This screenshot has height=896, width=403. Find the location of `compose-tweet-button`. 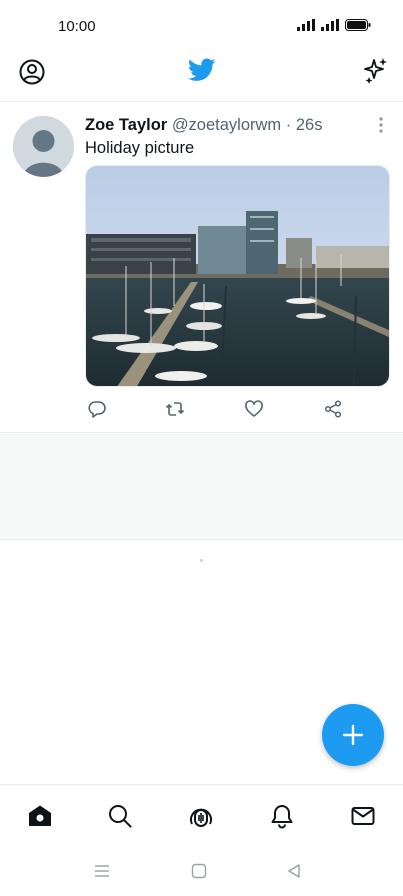

compose-tweet-button is located at coordinates (353, 735).